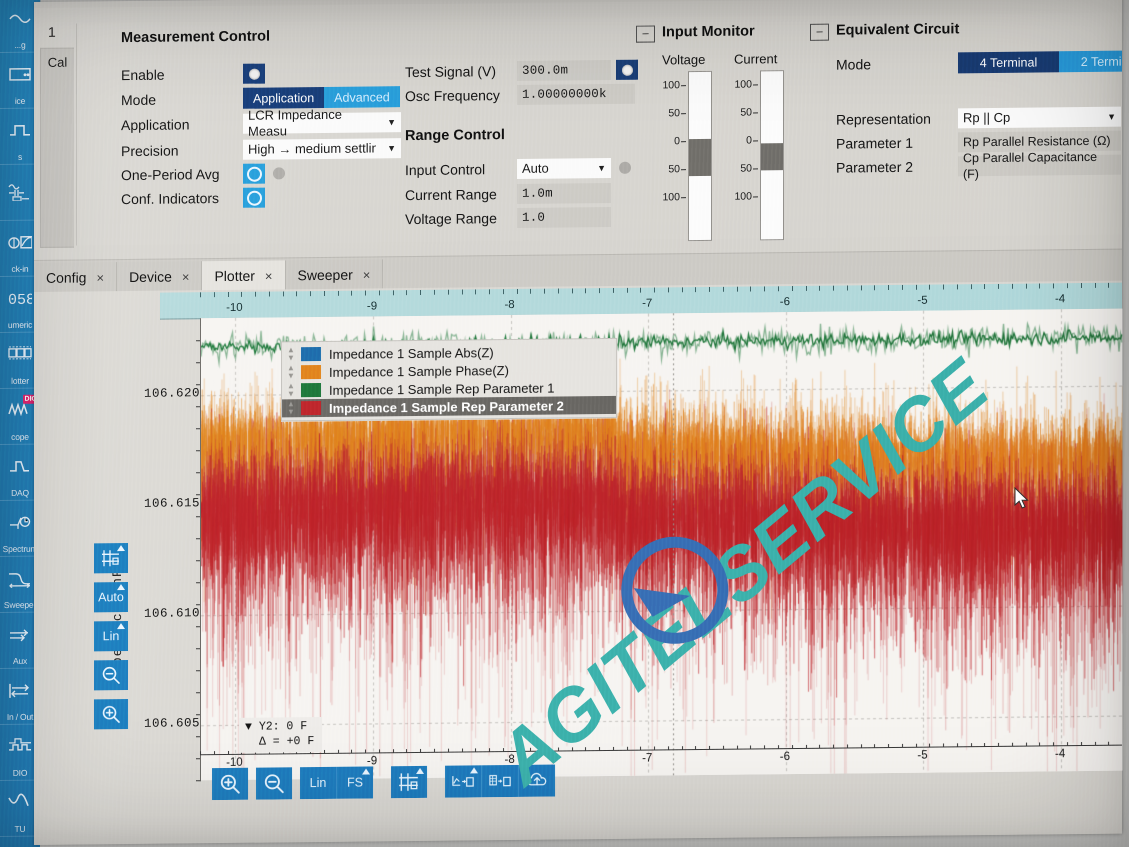  What do you see at coordinates (57, 147) in the screenshot?
I see `cal-tab: Cal` at bounding box center [57, 147].